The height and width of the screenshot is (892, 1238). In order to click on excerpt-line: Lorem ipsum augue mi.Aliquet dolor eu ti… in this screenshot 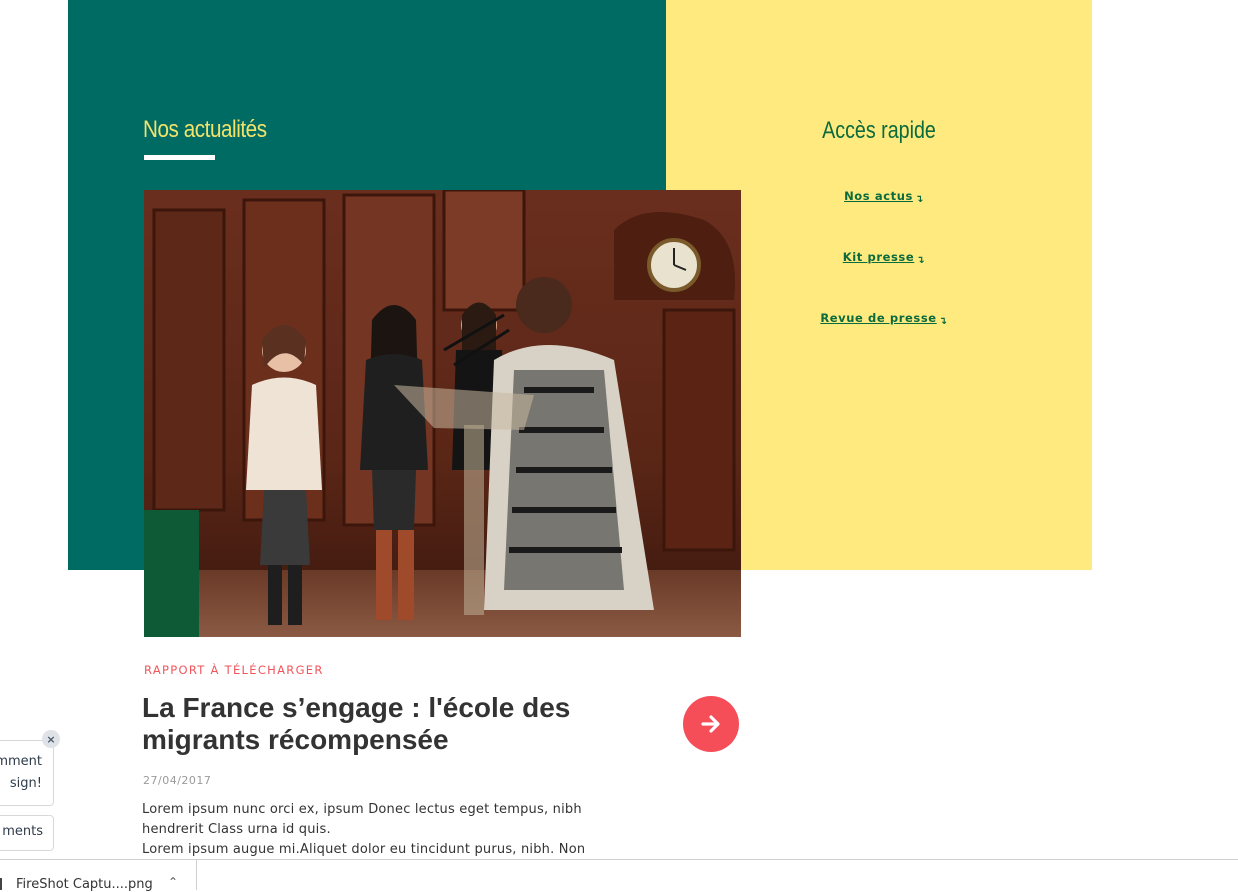, I will do `click(364, 849)`.